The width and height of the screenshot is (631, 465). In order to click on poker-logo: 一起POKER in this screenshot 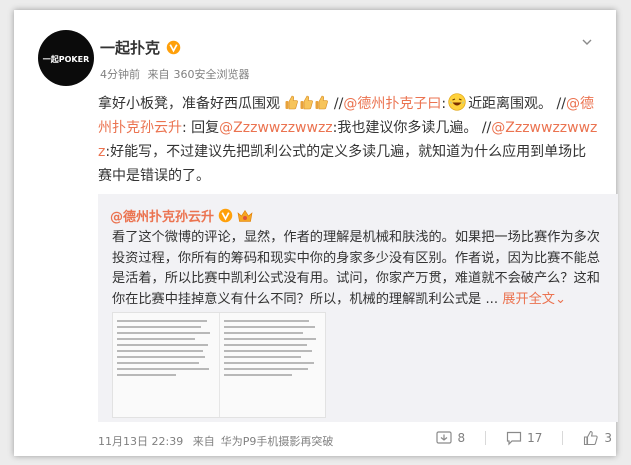, I will do `click(66, 59)`.